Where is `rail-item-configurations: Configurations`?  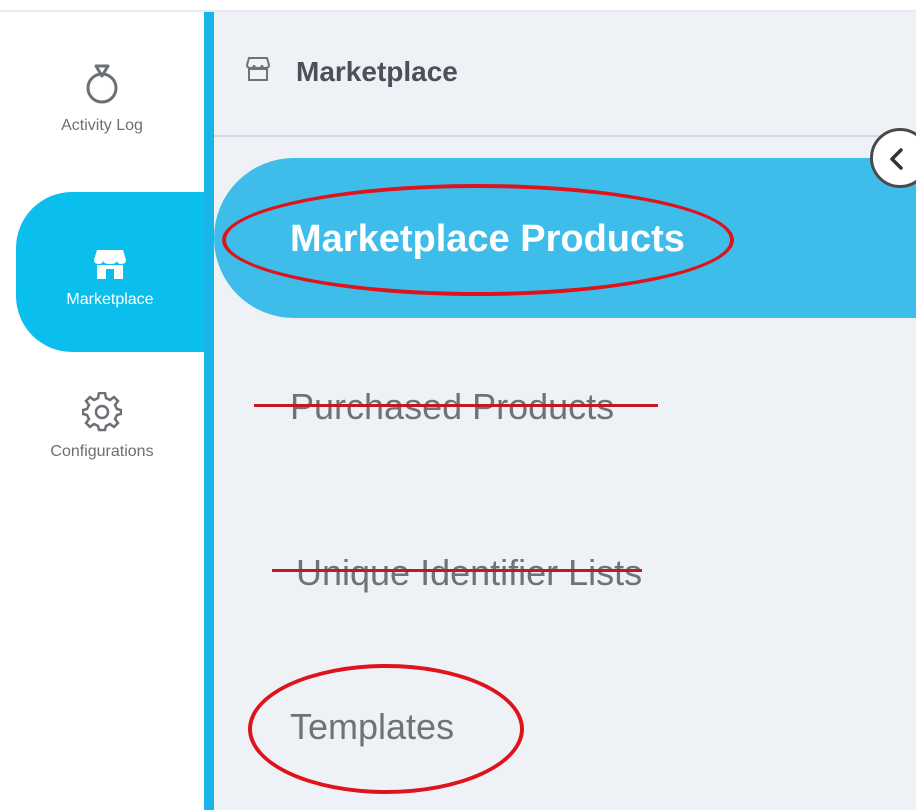
rail-item-configurations: Configurations is located at coordinates (102, 426).